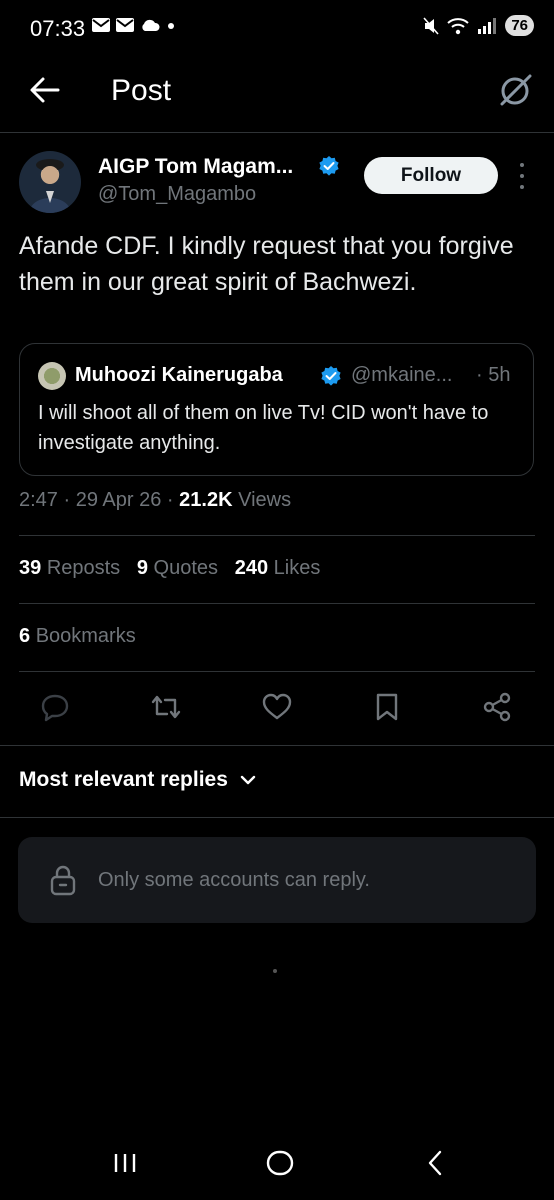  I want to click on likes-label: Likes, so click(297, 568).